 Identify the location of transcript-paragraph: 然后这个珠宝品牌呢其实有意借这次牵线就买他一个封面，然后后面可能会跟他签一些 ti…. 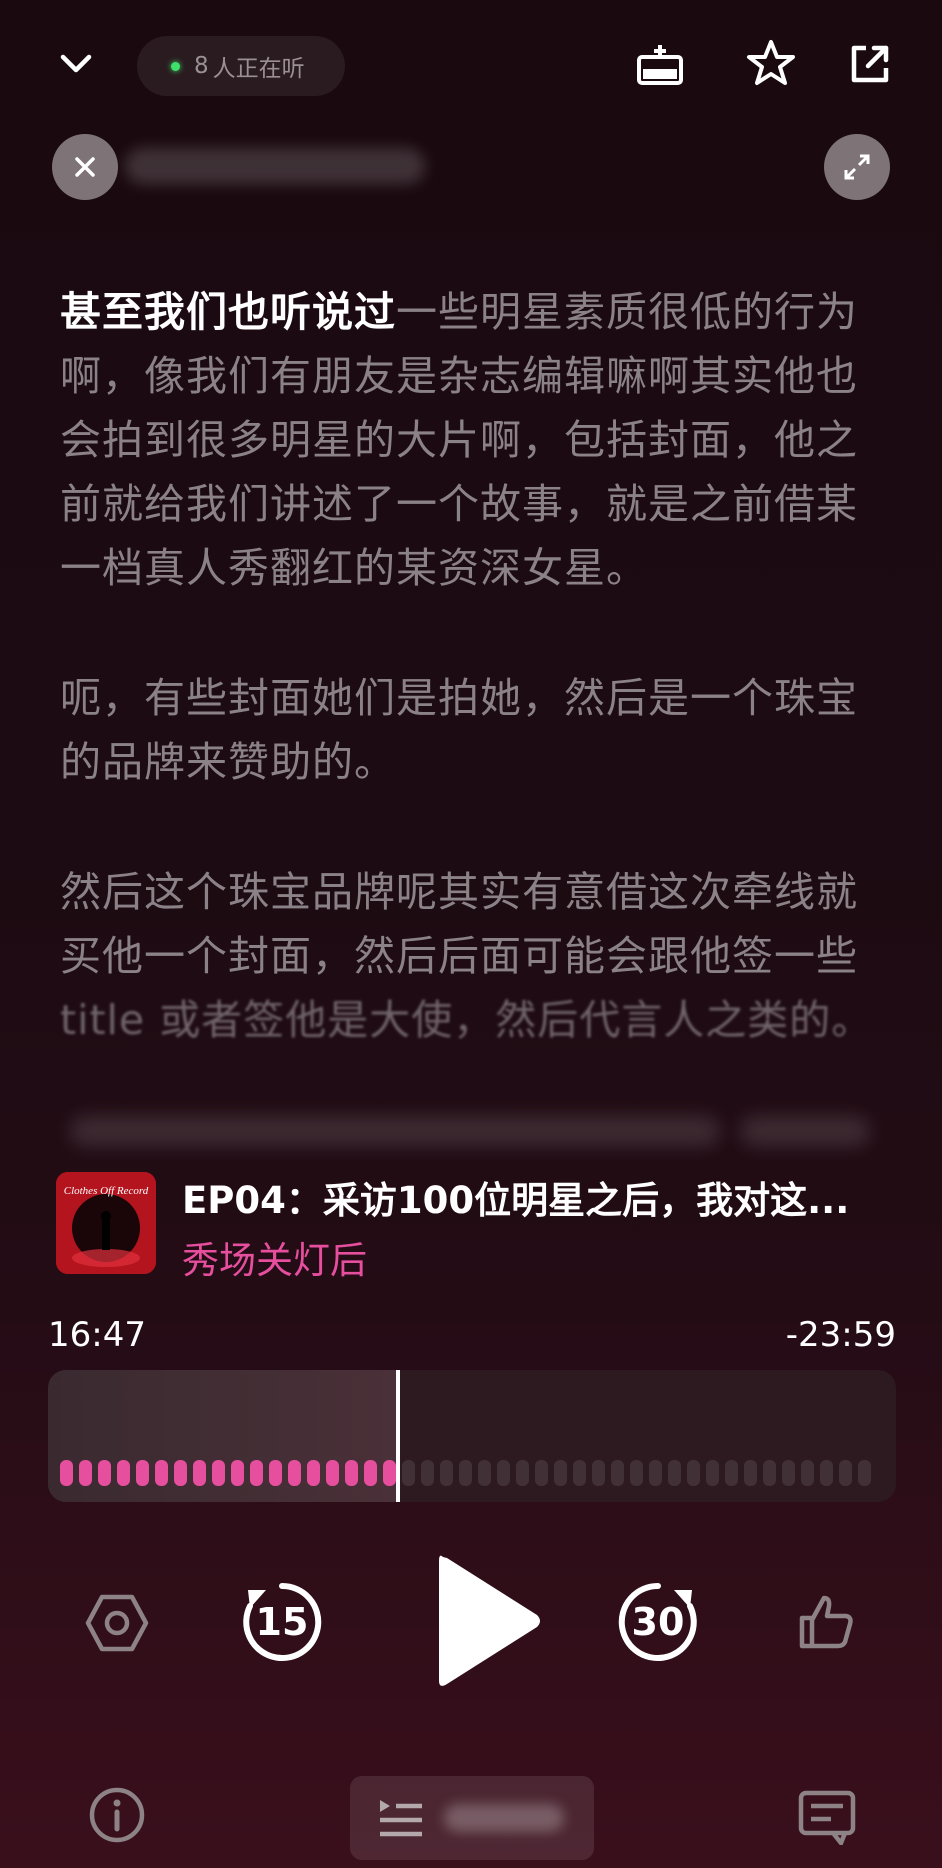
(475, 956).